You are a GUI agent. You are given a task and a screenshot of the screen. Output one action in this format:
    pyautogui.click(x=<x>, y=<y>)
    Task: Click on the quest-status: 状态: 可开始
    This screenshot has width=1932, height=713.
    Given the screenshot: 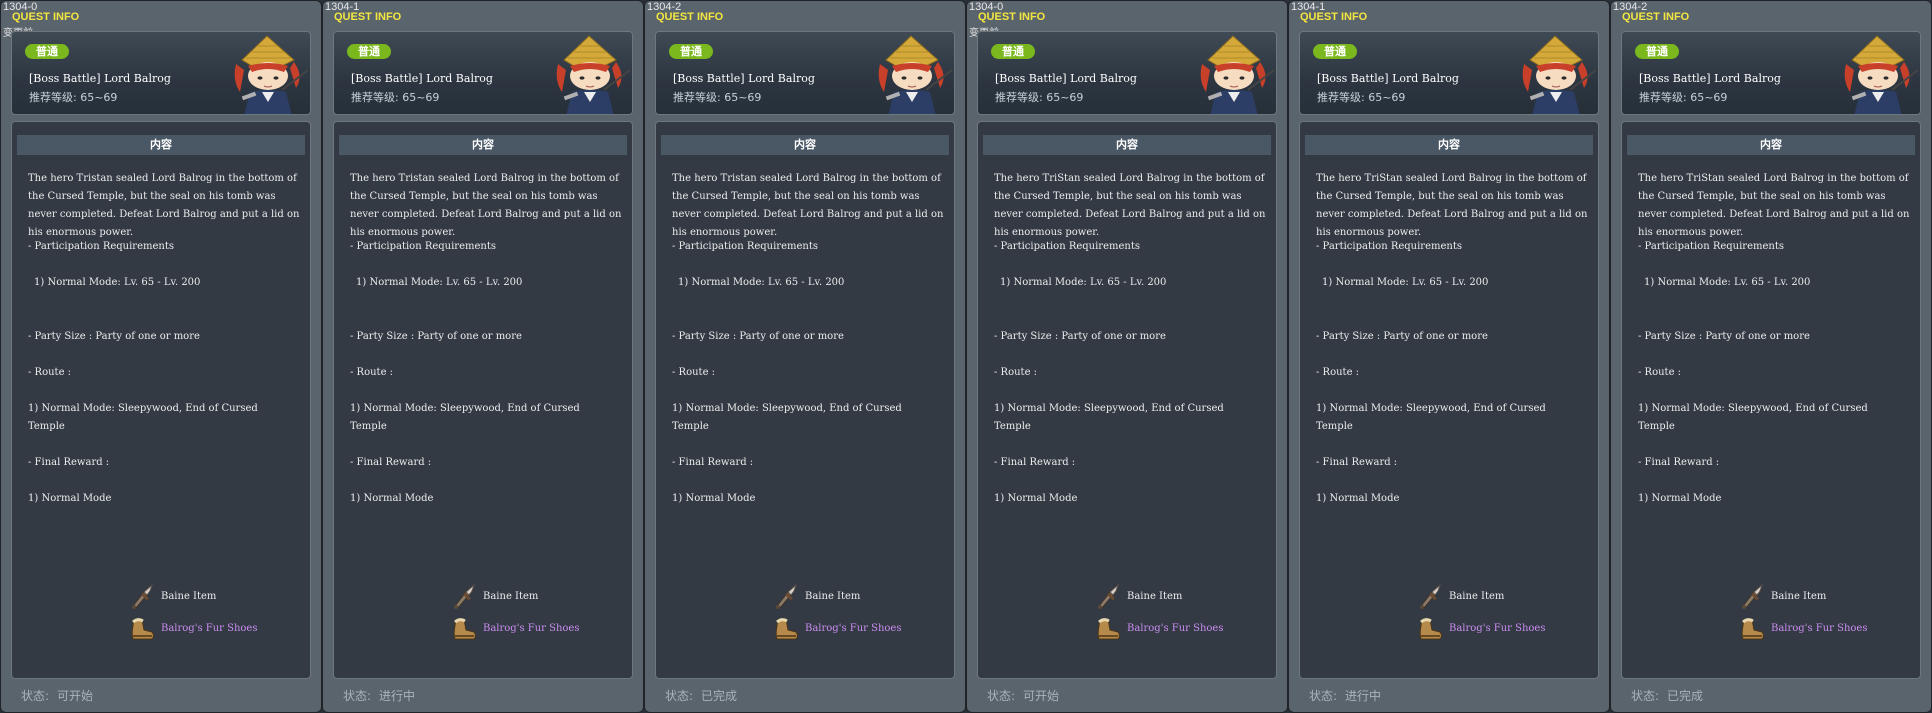 What is the action you would take?
    pyautogui.click(x=61, y=695)
    